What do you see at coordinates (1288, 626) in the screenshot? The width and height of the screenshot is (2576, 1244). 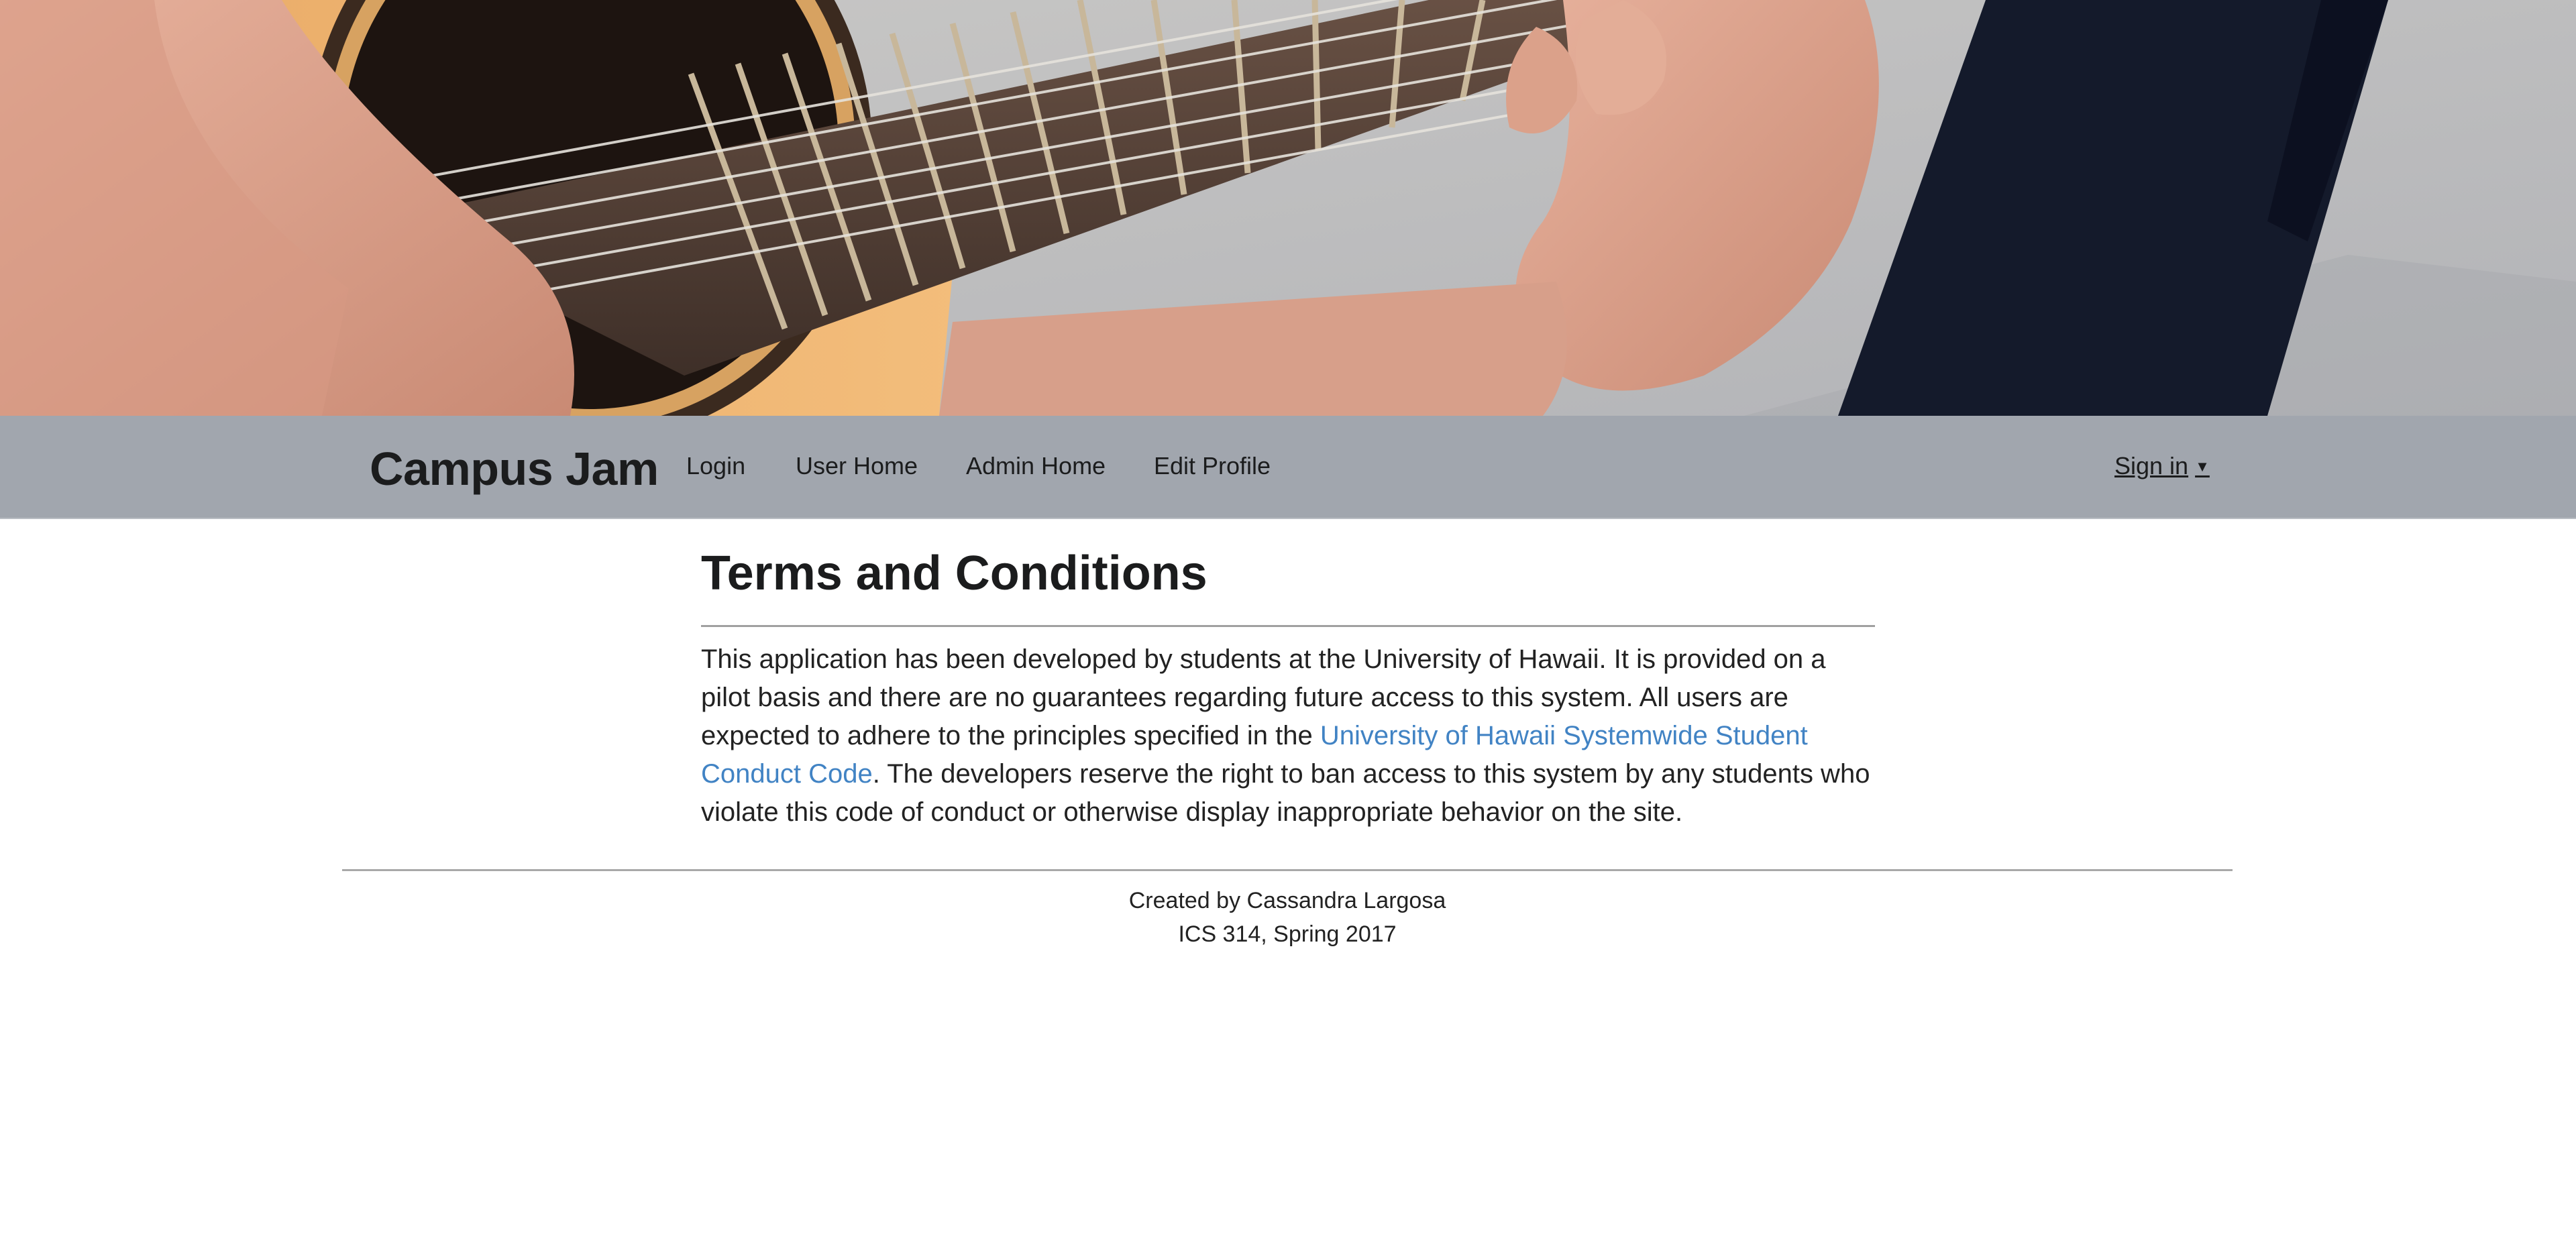 I see `title-divider` at bounding box center [1288, 626].